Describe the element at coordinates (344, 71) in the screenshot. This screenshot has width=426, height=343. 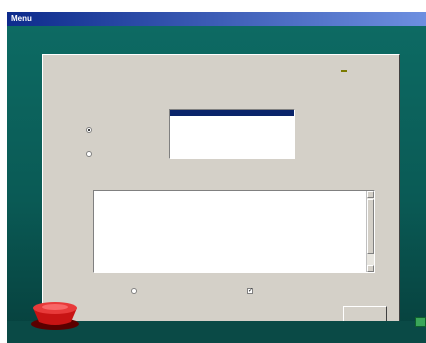
I see `tooltip` at that location.